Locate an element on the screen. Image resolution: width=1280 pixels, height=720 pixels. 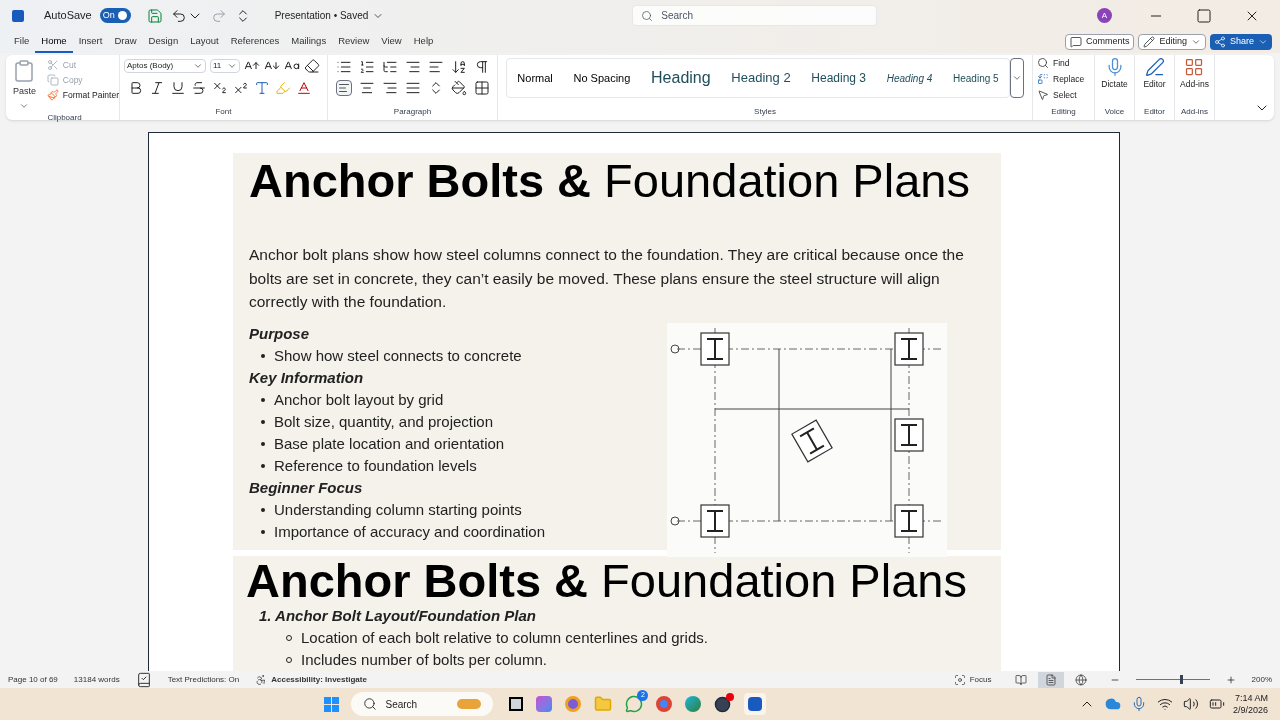
zoom-in-icon is located at coordinates (1230, 679).